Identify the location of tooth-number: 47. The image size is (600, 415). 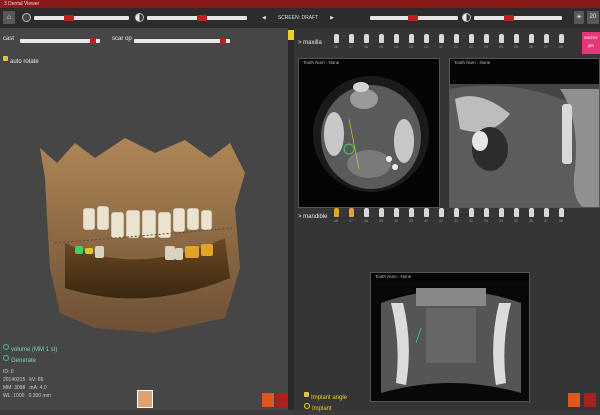
(351, 221).